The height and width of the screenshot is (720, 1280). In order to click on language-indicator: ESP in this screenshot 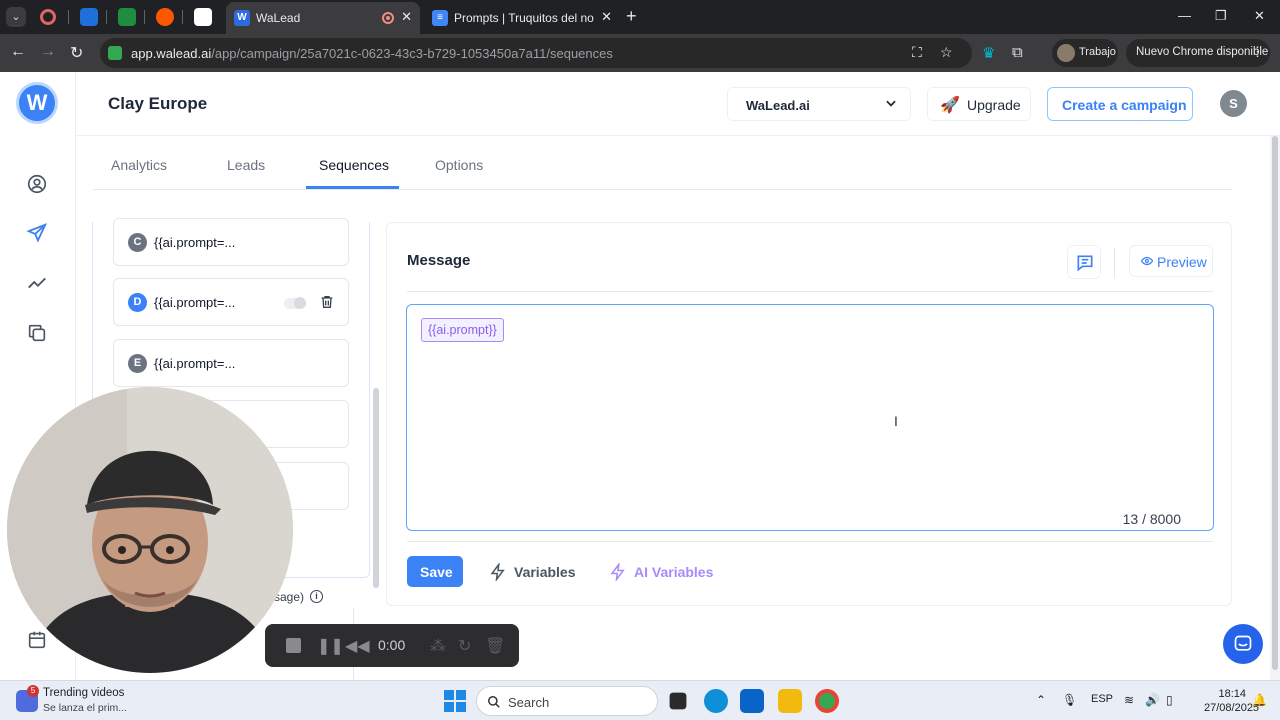, I will do `click(1102, 699)`.